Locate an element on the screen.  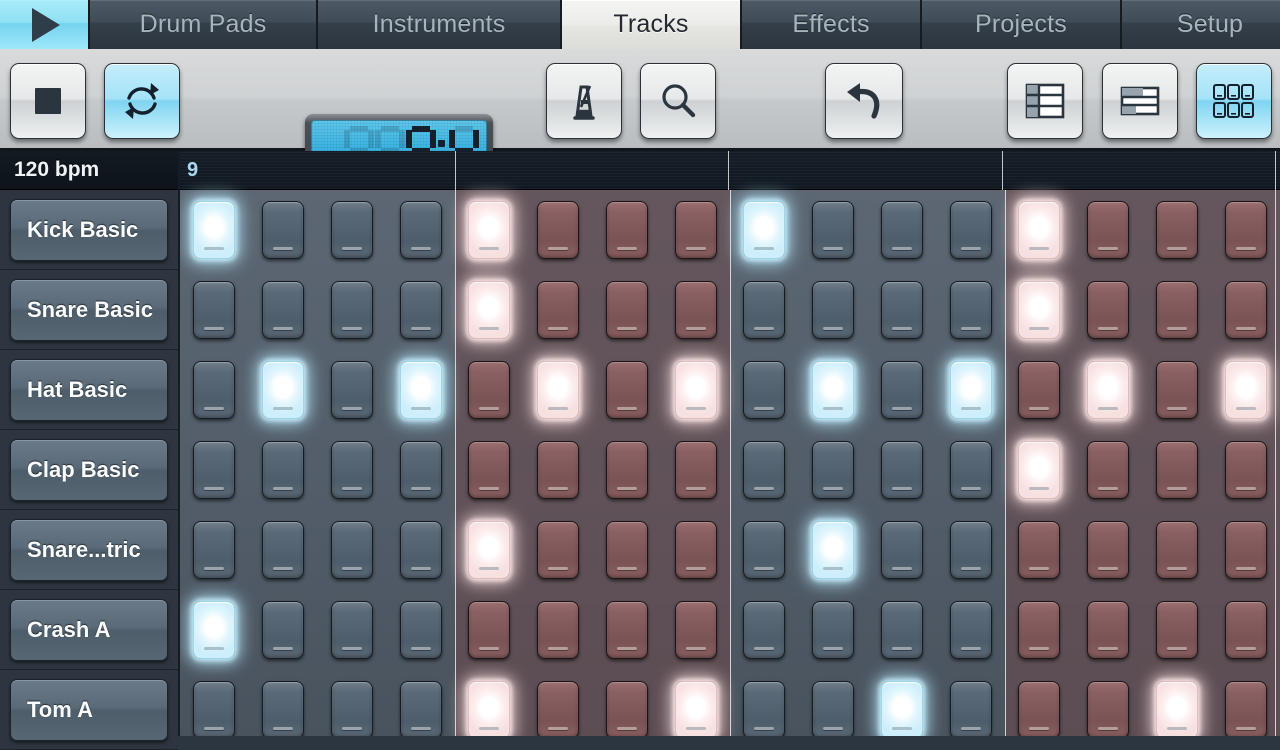
list-view-button is located at coordinates (1045, 101).